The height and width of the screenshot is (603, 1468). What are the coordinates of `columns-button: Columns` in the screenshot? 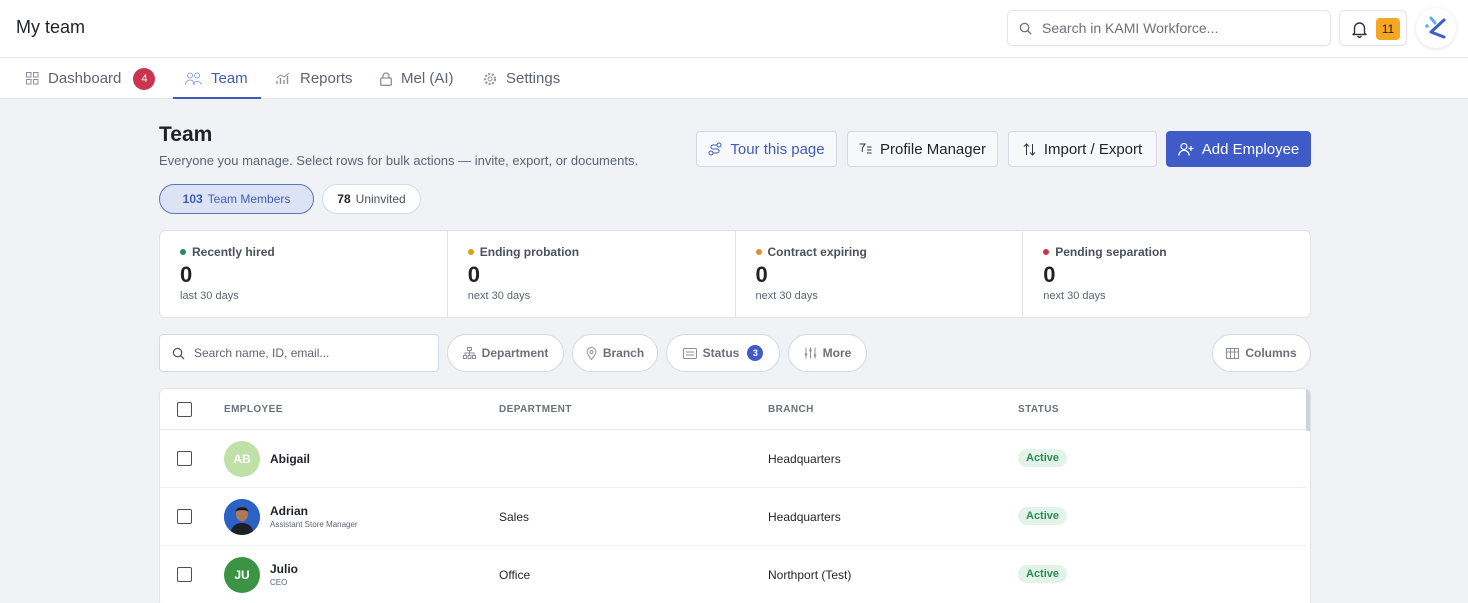 It's located at (1261, 353).